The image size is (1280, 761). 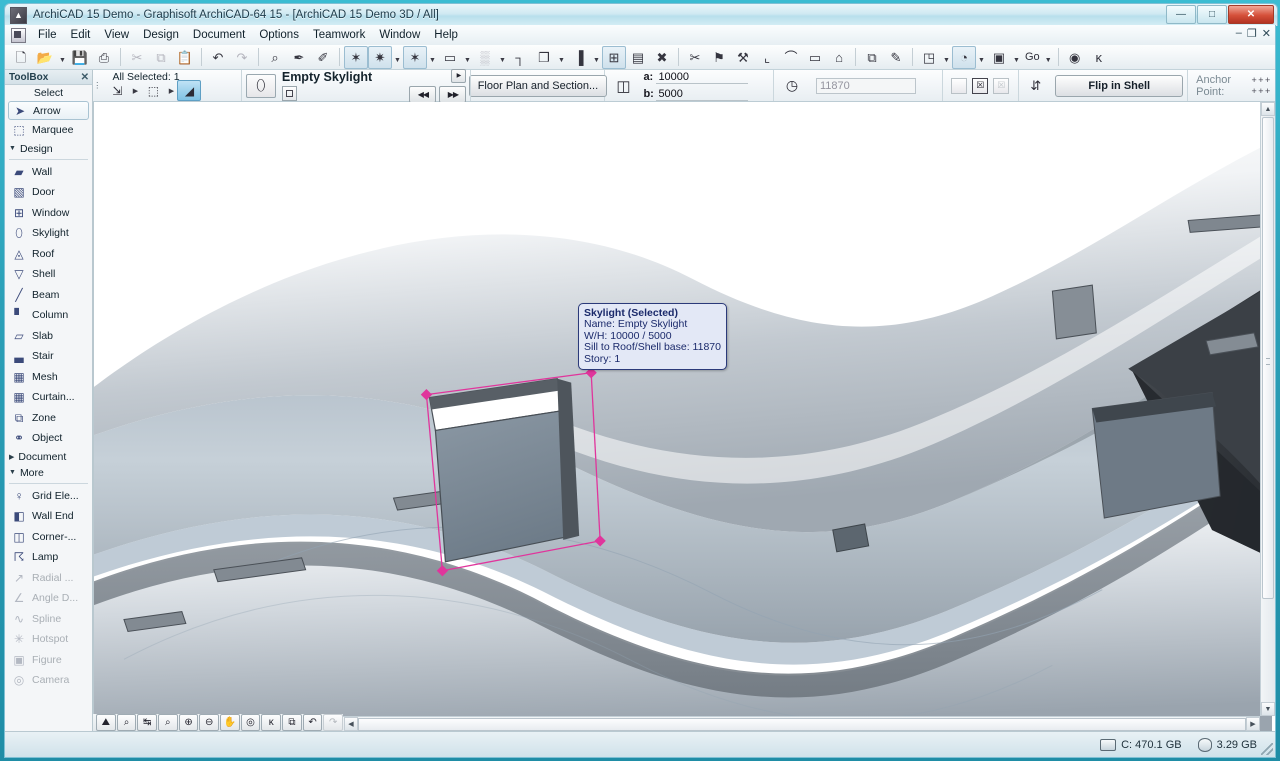 I want to click on fit-in-window-icon: ↹, so click(x=147, y=722).